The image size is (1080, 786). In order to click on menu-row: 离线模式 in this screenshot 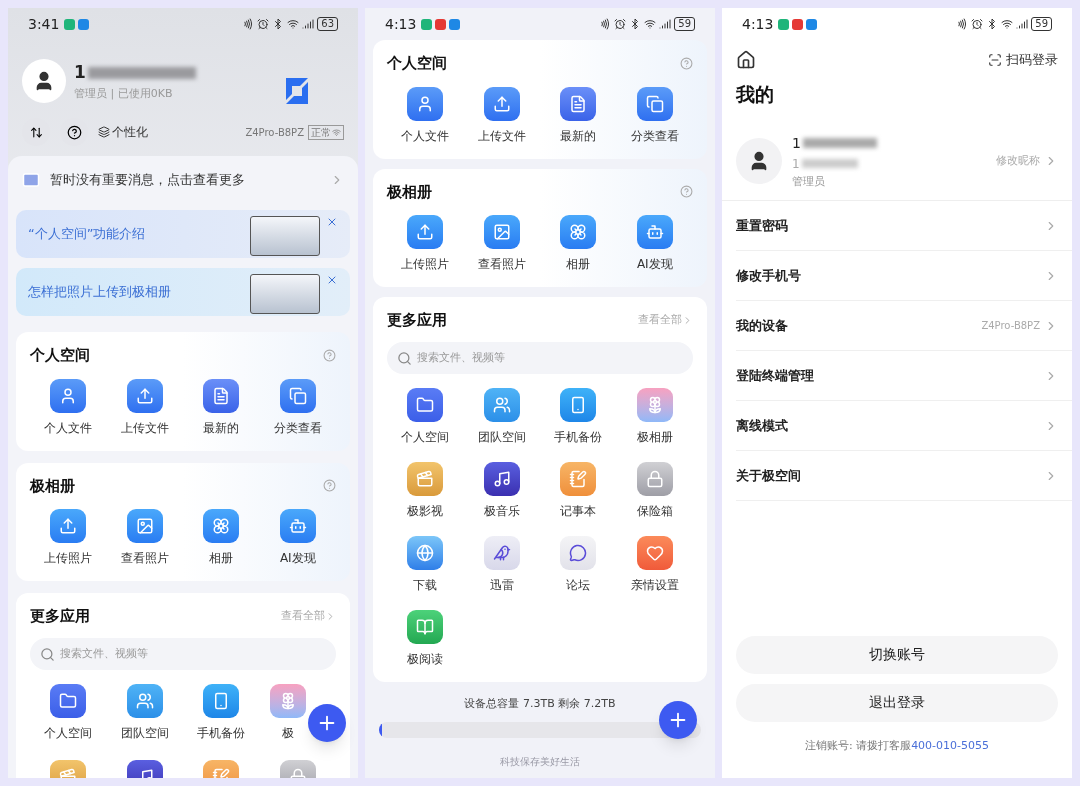, I will do `click(904, 426)`.